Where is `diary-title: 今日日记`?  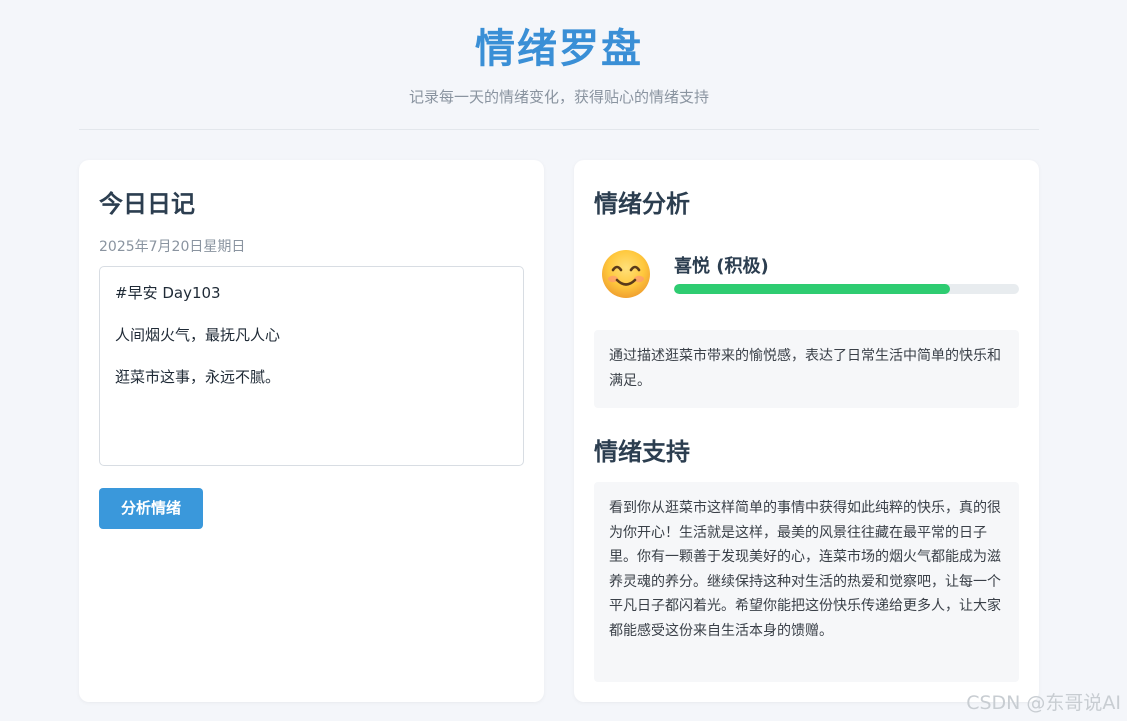 diary-title: 今日日记 is located at coordinates (147, 204).